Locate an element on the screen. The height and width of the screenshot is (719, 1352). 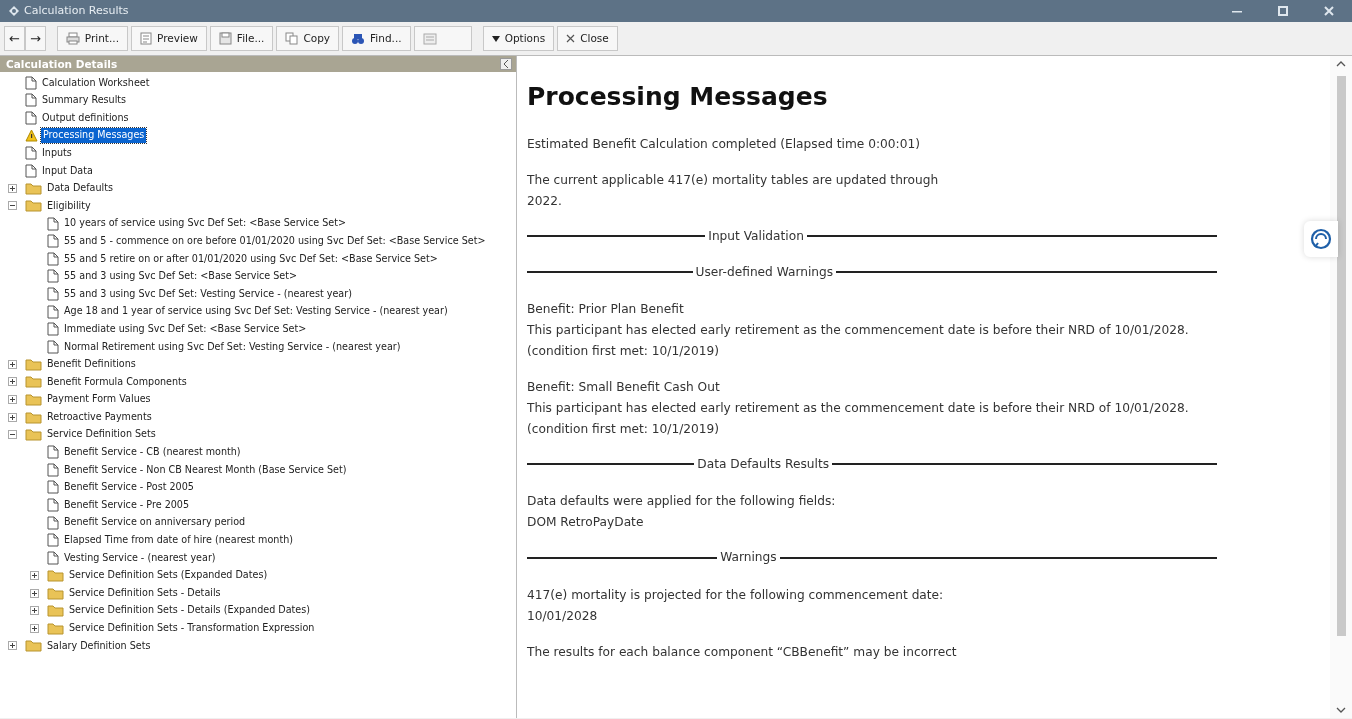
restore-icon is located at coordinates (1283, 11).